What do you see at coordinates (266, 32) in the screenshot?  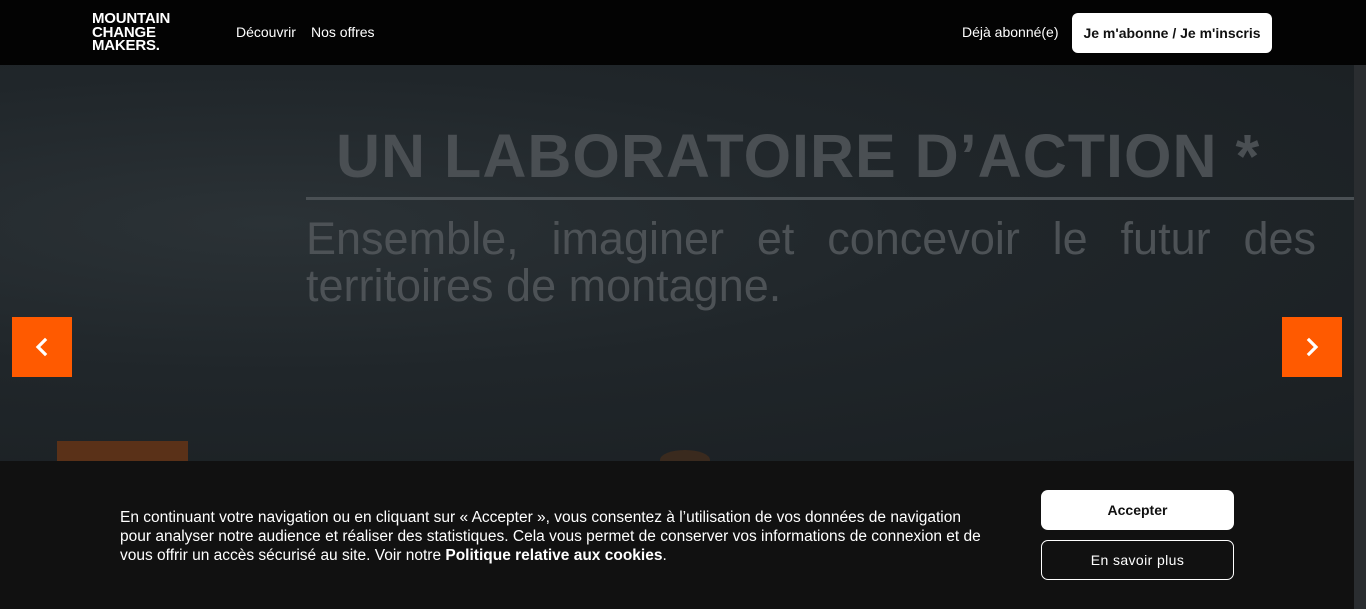 I see `nav-link-decouvrir: Découvrir` at bounding box center [266, 32].